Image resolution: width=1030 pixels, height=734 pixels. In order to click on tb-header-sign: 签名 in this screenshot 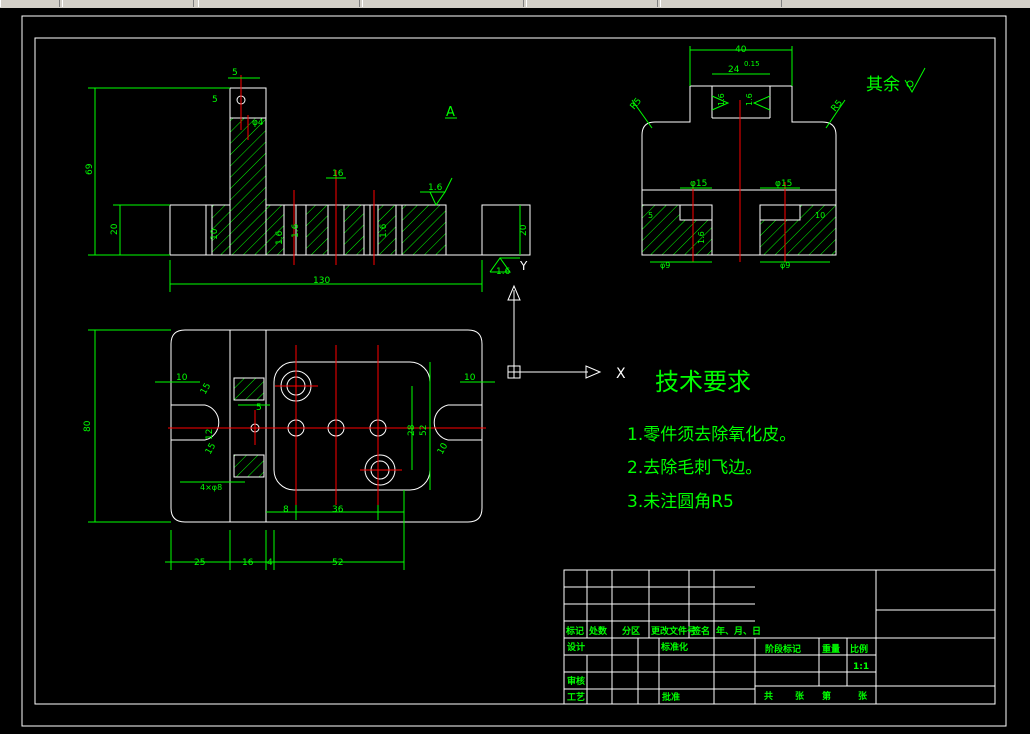, I will do `click(700, 631)`.